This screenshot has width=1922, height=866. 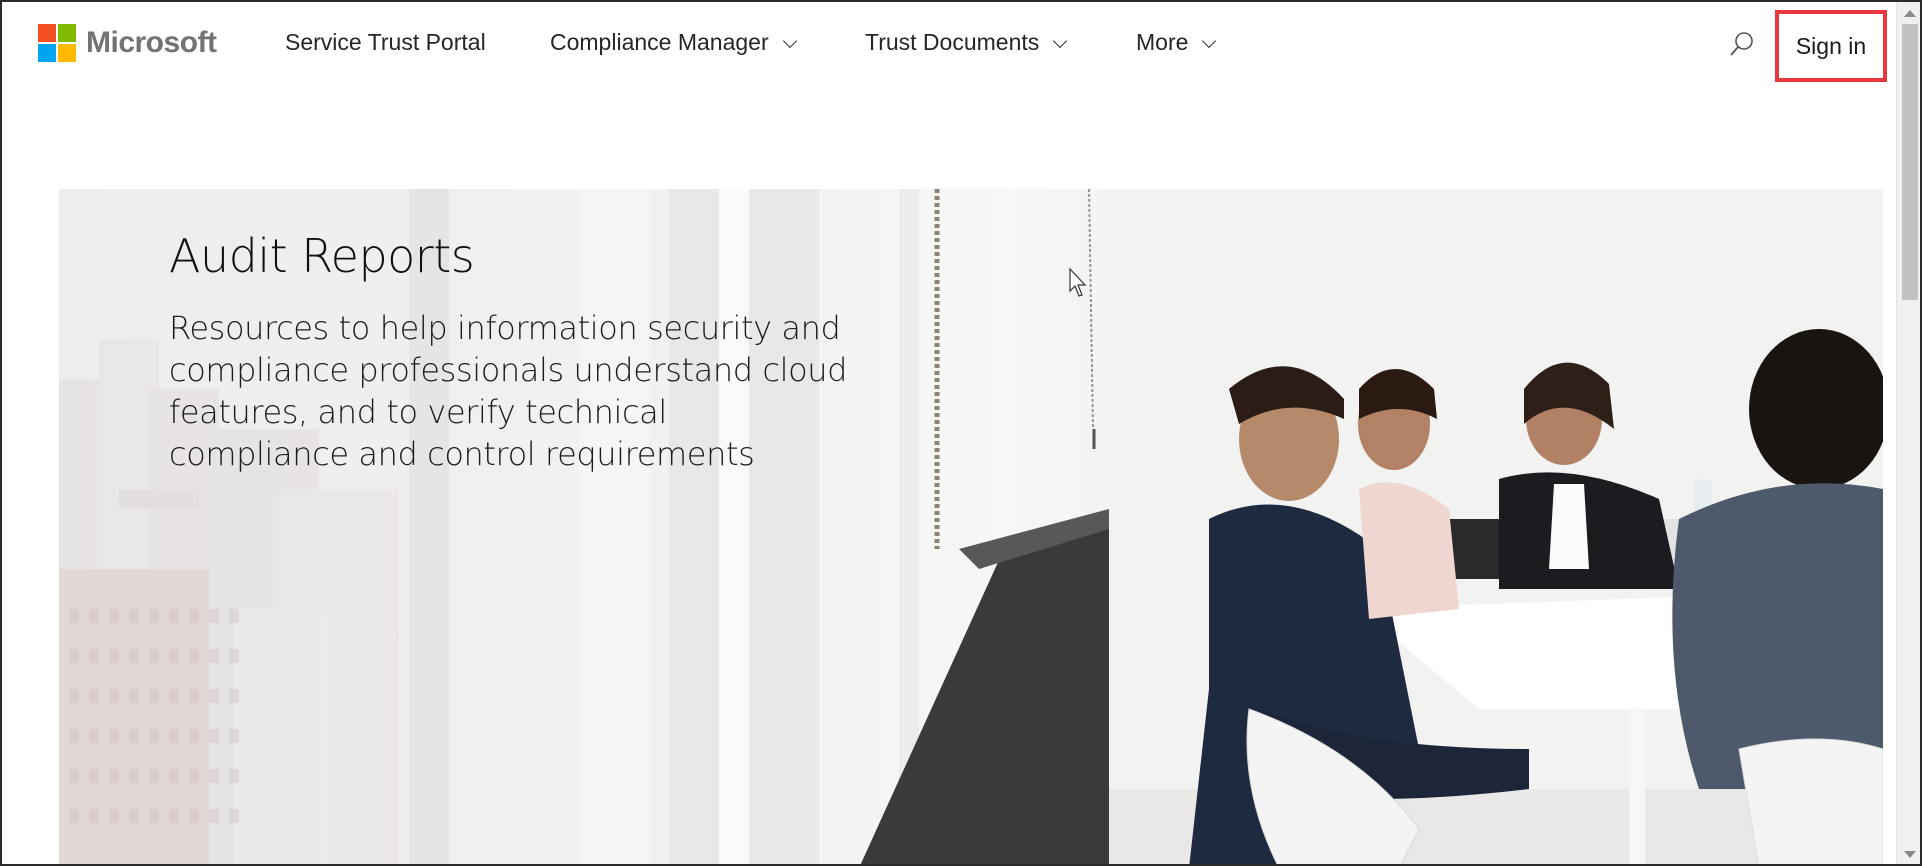 I want to click on nav-label: Service Trust Portal, so click(x=385, y=42).